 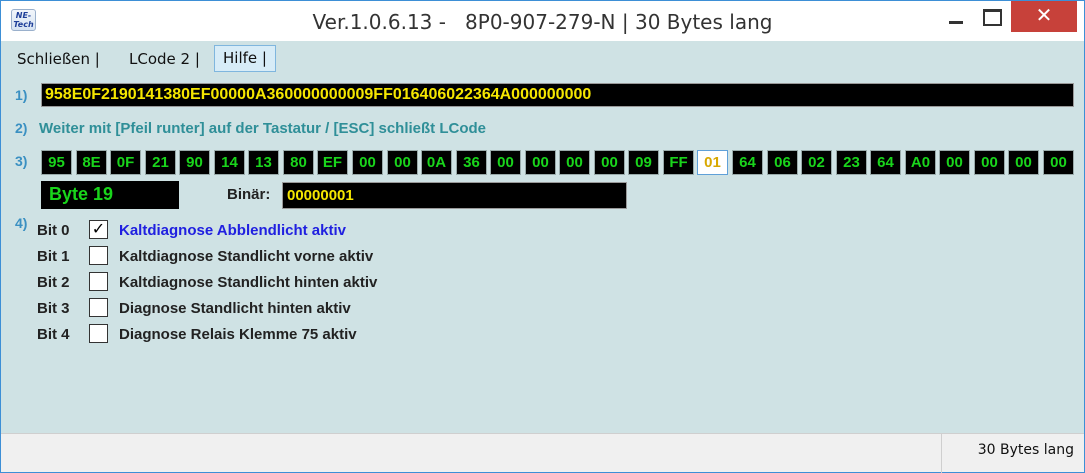 What do you see at coordinates (56, 162) in the screenshot?
I see `byte-cell: 95` at bounding box center [56, 162].